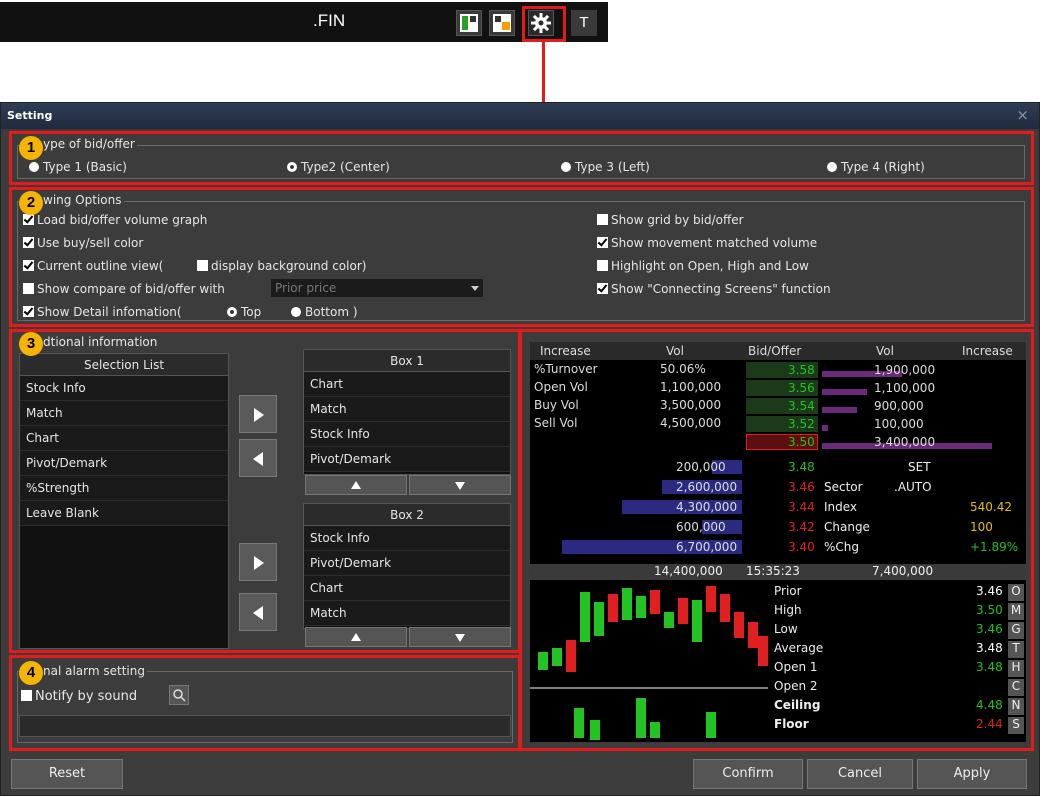  I want to click on cancel-button: Cancel, so click(860, 774).